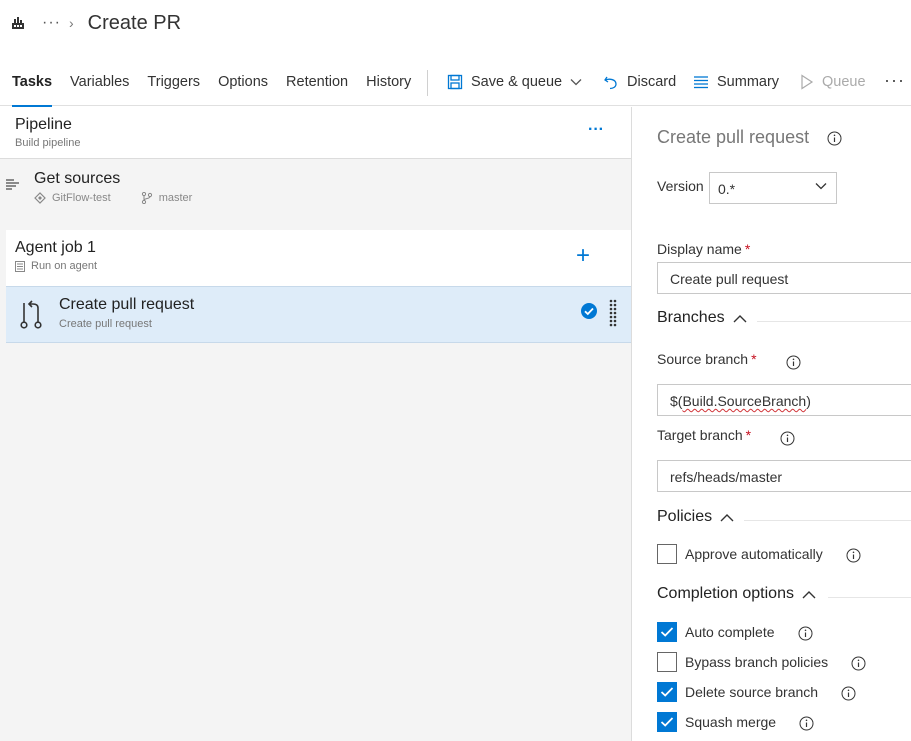  What do you see at coordinates (596, 130) in the screenshot?
I see `pipeline-more-button: ···` at bounding box center [596, 130].